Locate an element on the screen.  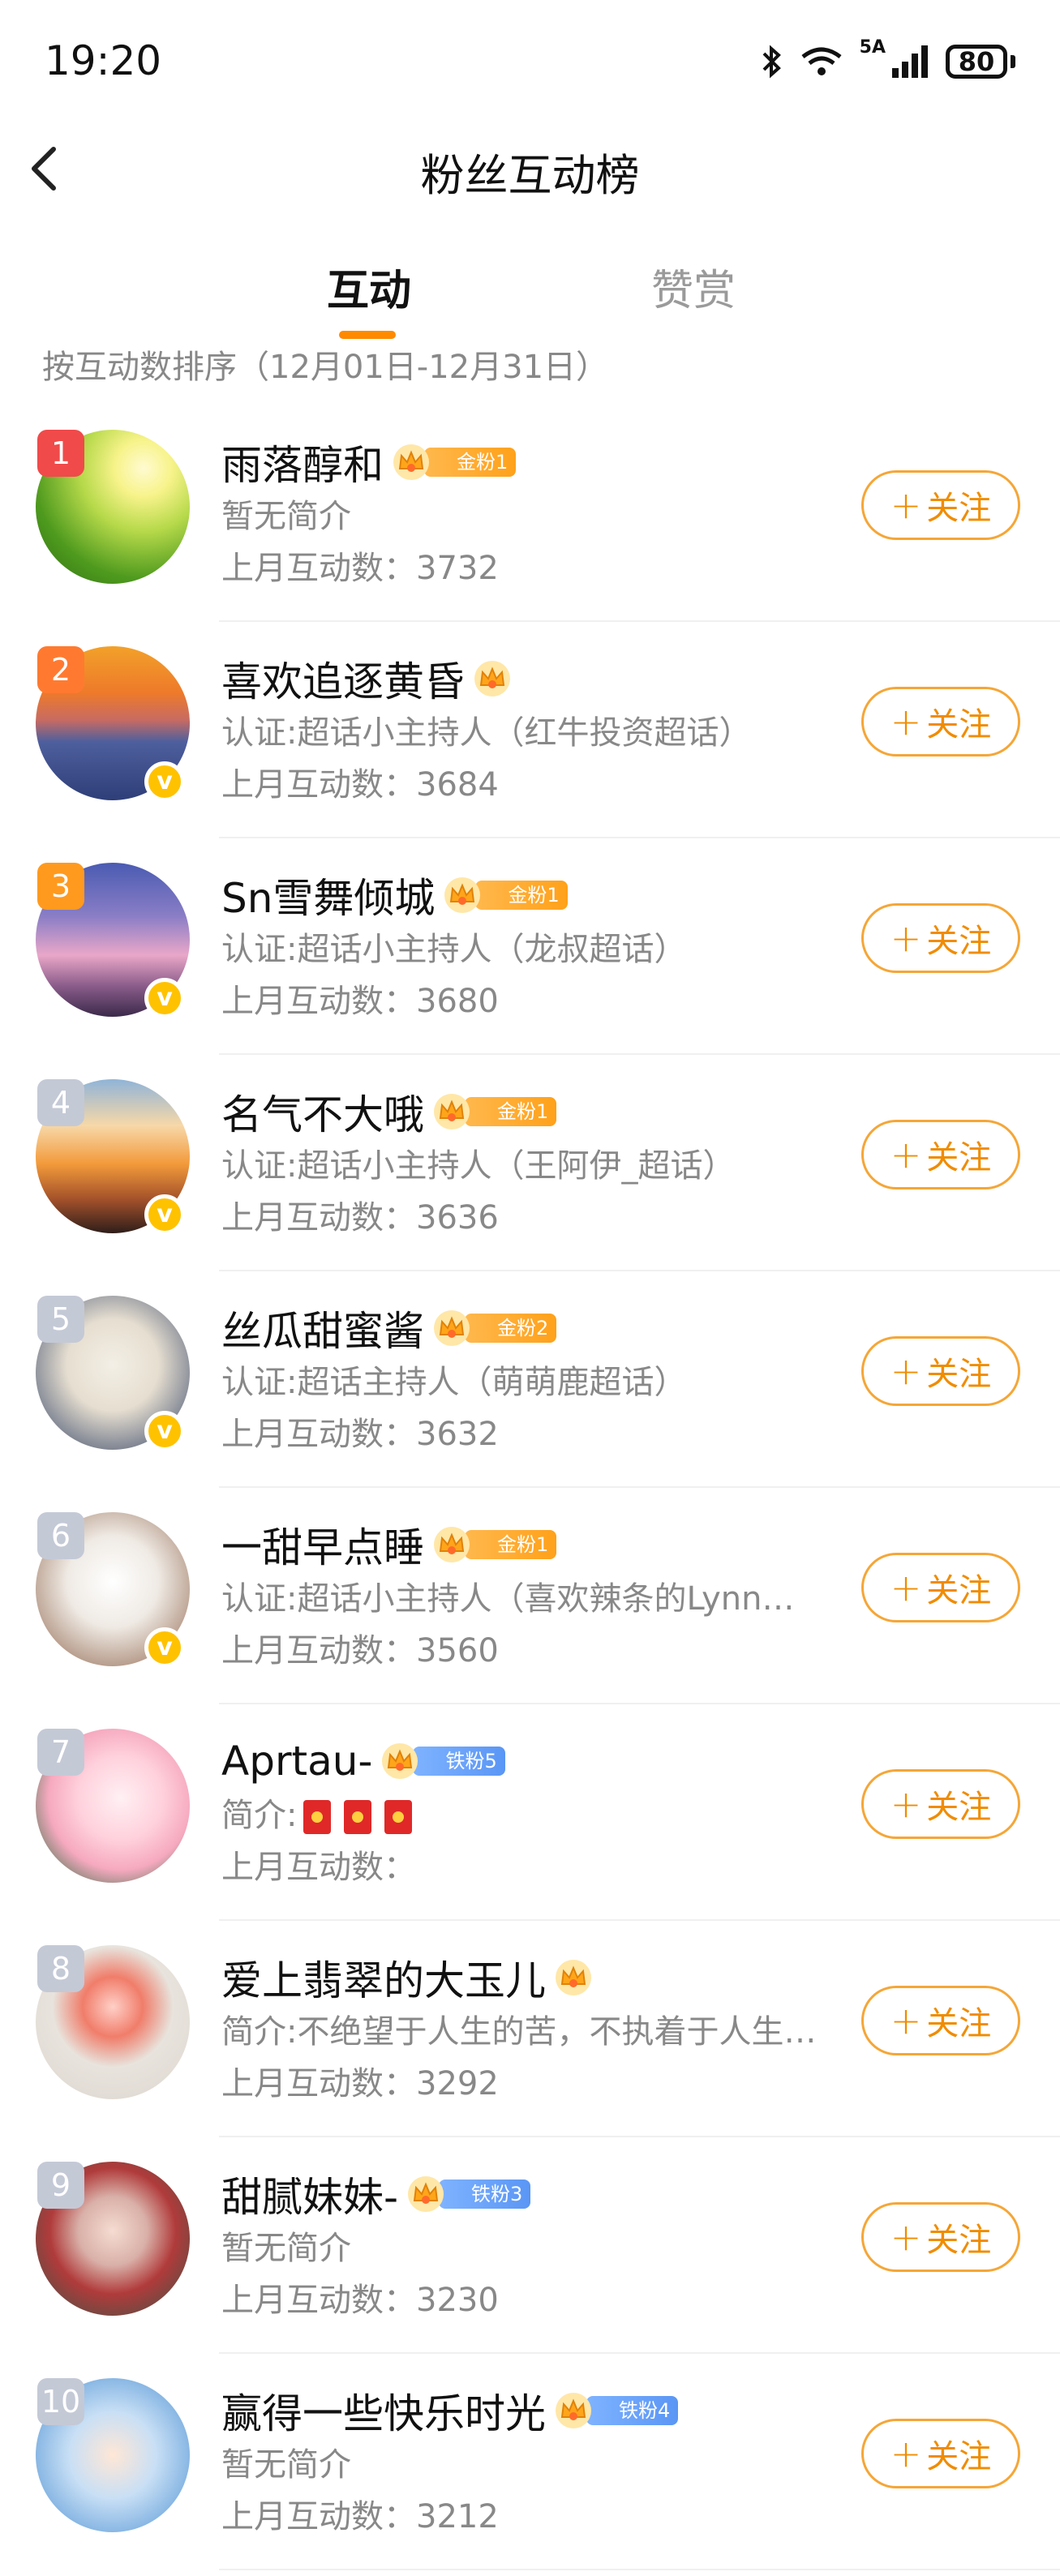
fan-name: 名气不大哦 is located at coordinates (322, 1111).